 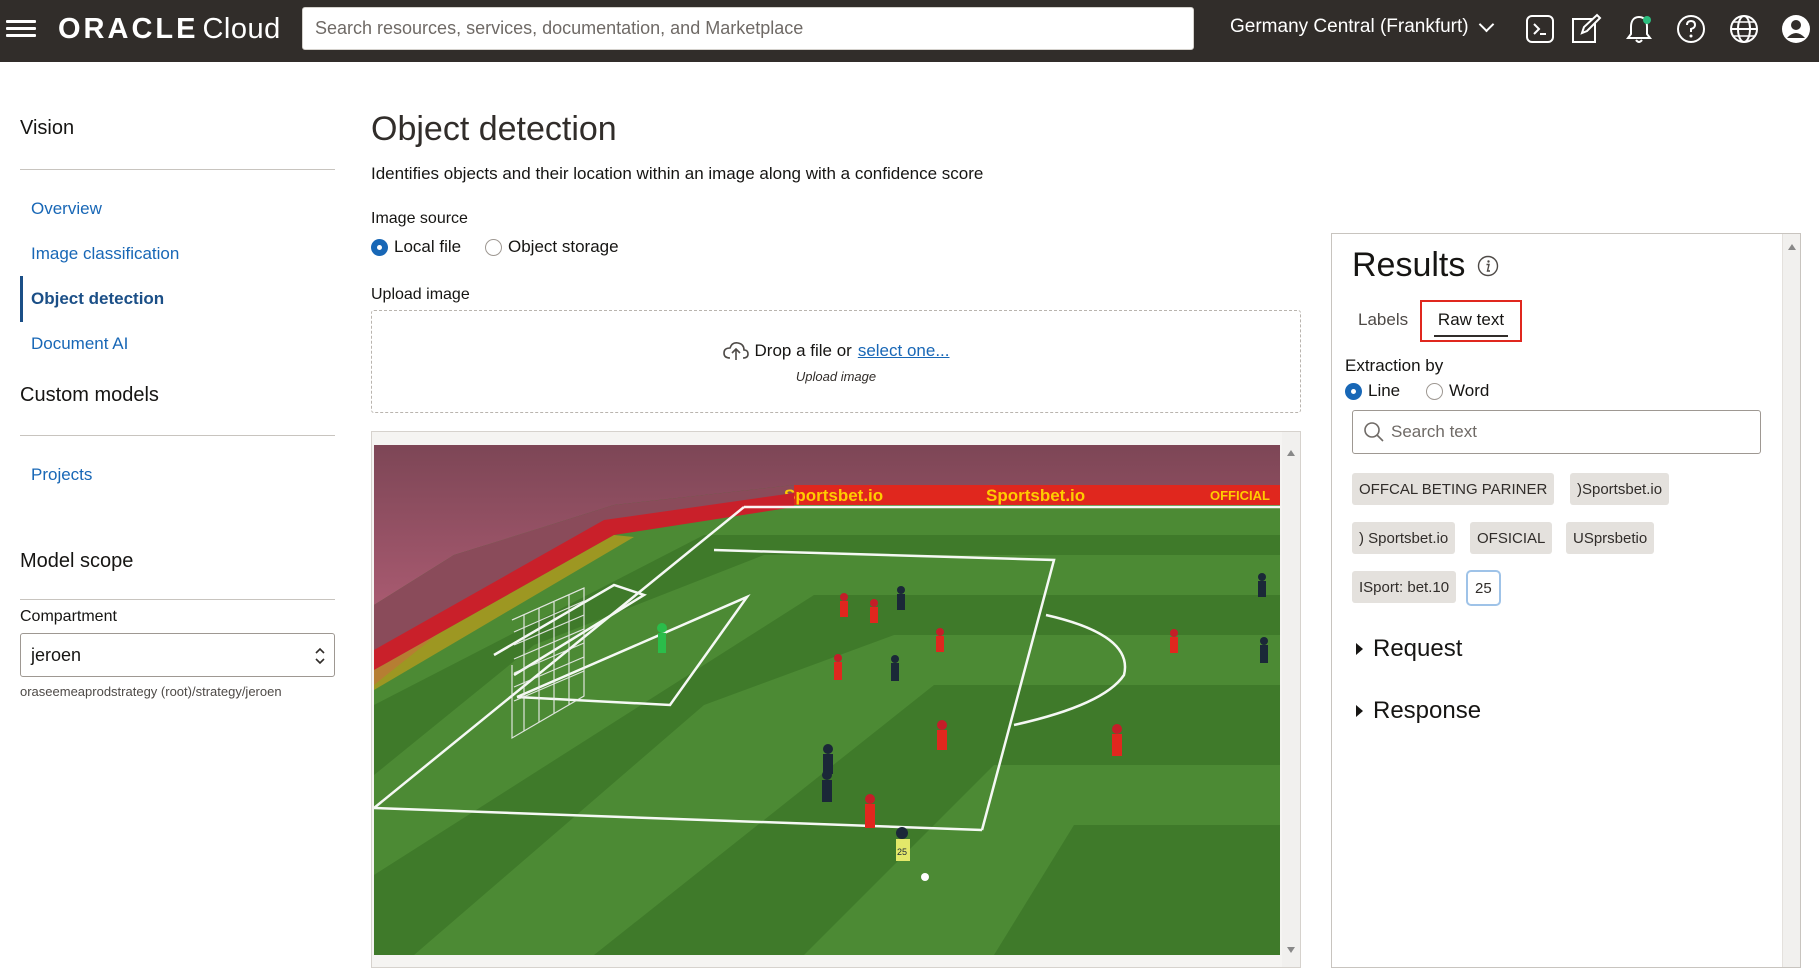 I want to click on raw-text-chip: ) Sportsbet.io, so click(x=1404, y=538).